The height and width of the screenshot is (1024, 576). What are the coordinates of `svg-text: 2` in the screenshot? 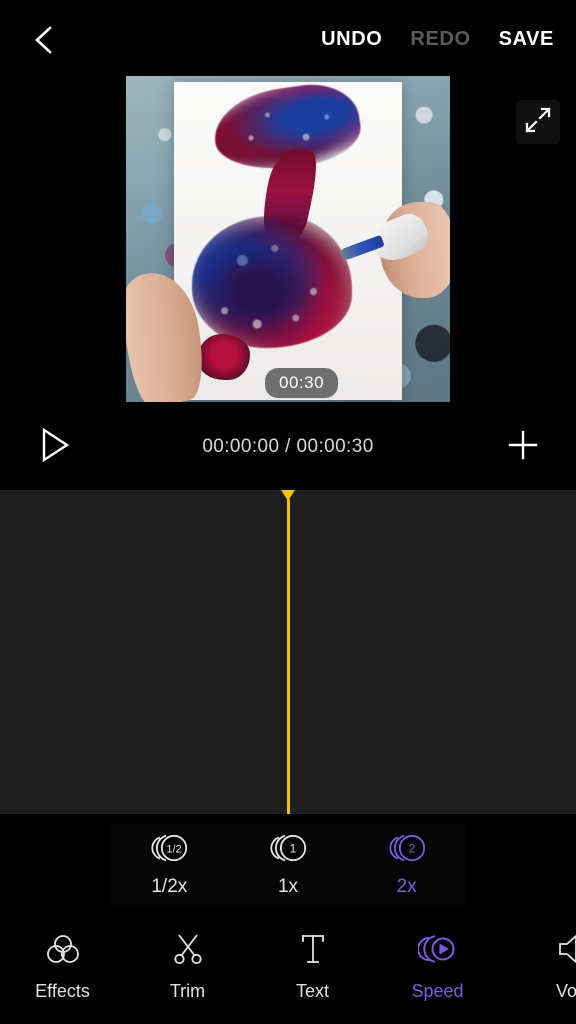 It's located at (411, 849).